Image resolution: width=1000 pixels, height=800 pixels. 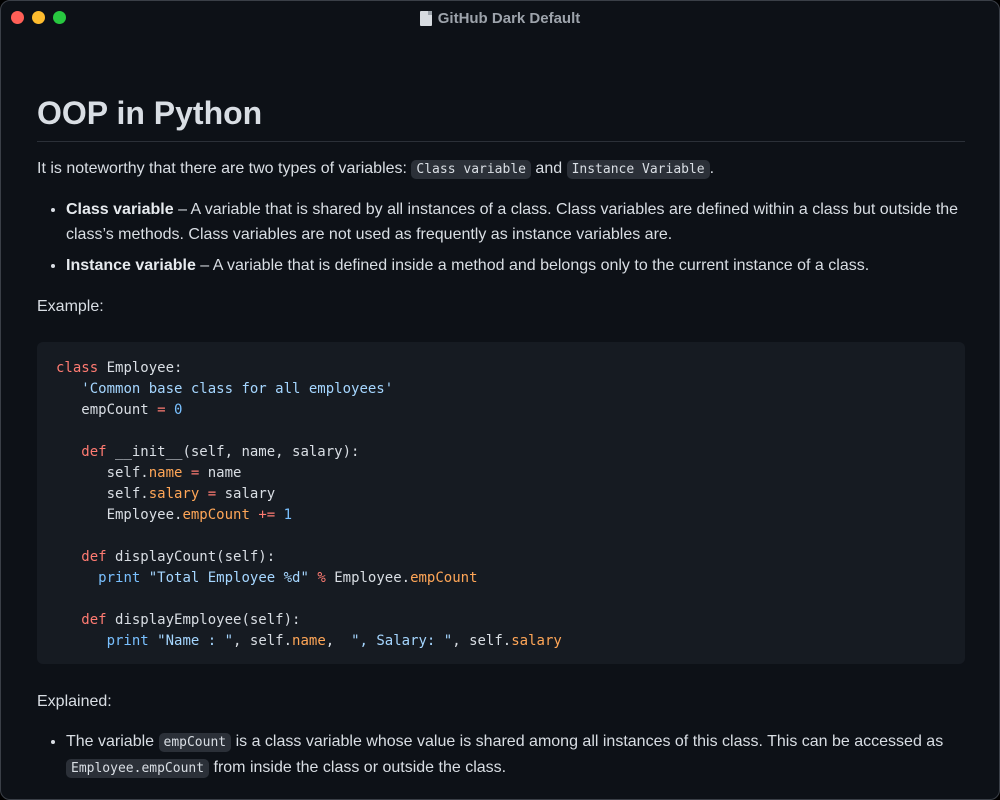 I want to click on title-bar: GitHub Dark Default, so click(x=500, y=18).